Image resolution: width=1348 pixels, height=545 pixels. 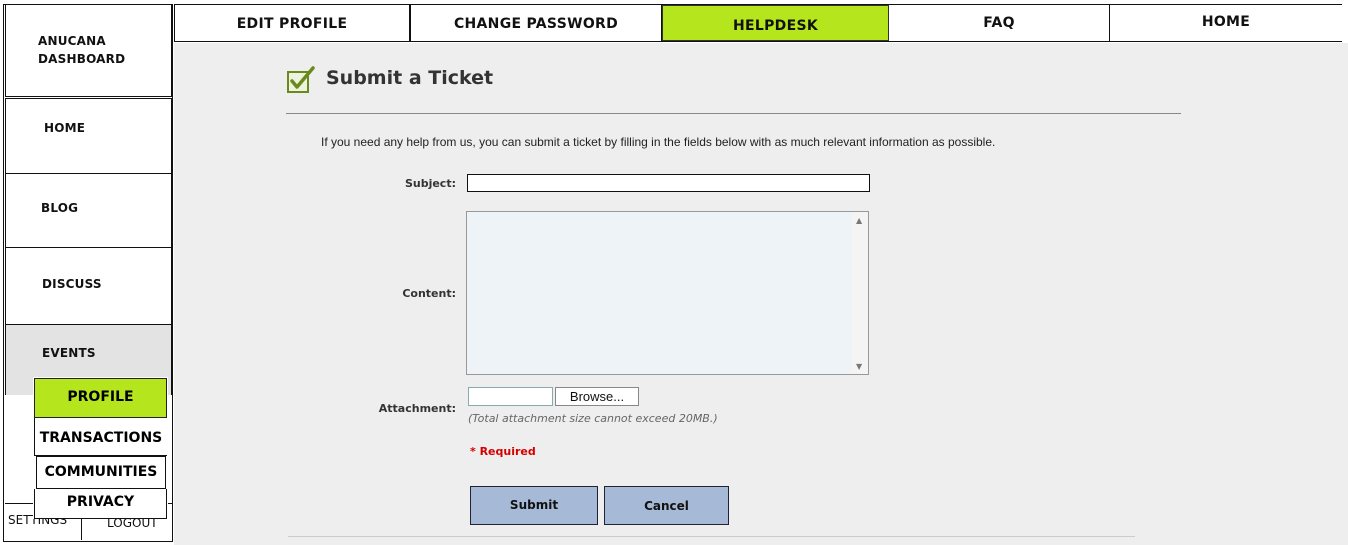 What do you see at coordinates (510, 396) in the screenshot?
I see `attachment-file-field` at bounding box center [510, 396].